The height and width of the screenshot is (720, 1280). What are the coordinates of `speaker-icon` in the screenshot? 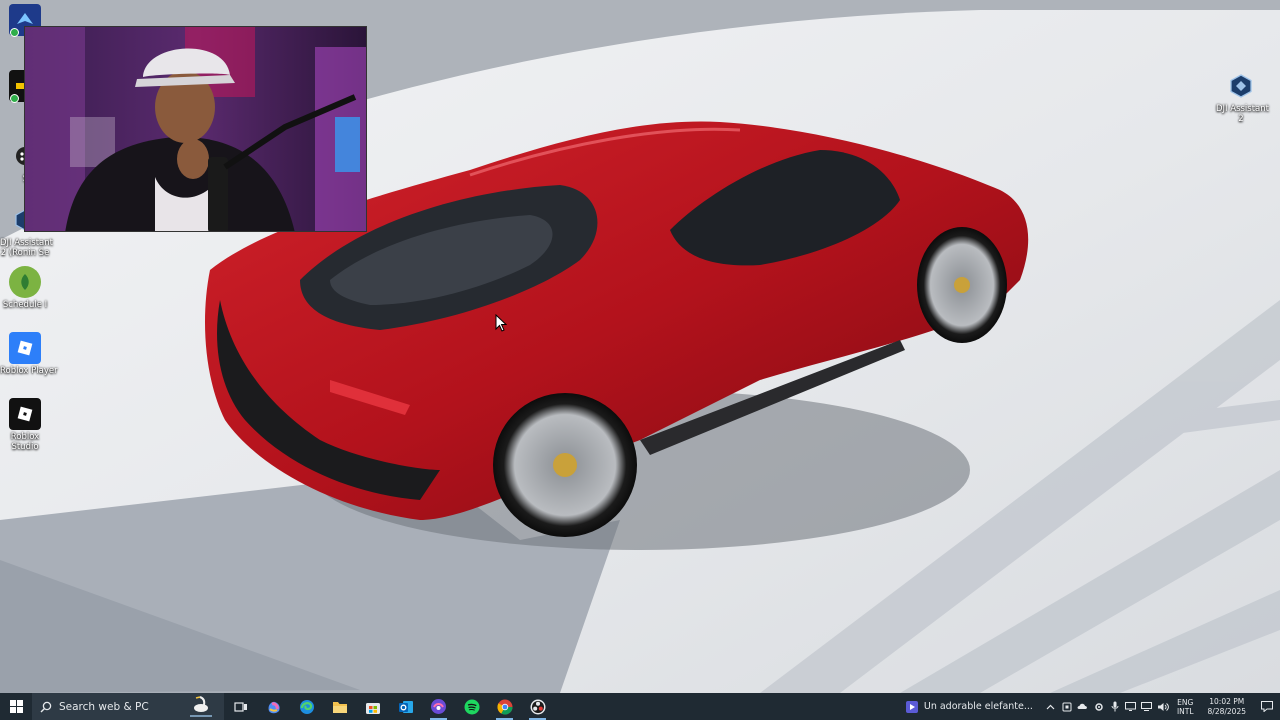 It's located at (1163, 706).